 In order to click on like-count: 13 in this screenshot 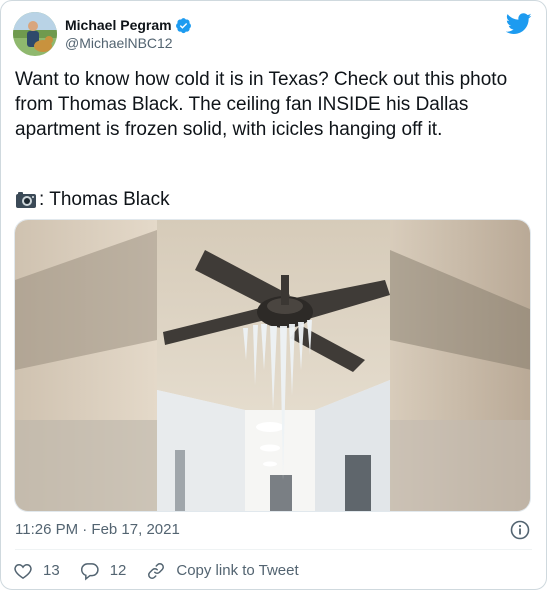, I will do `click(51, 570)`.